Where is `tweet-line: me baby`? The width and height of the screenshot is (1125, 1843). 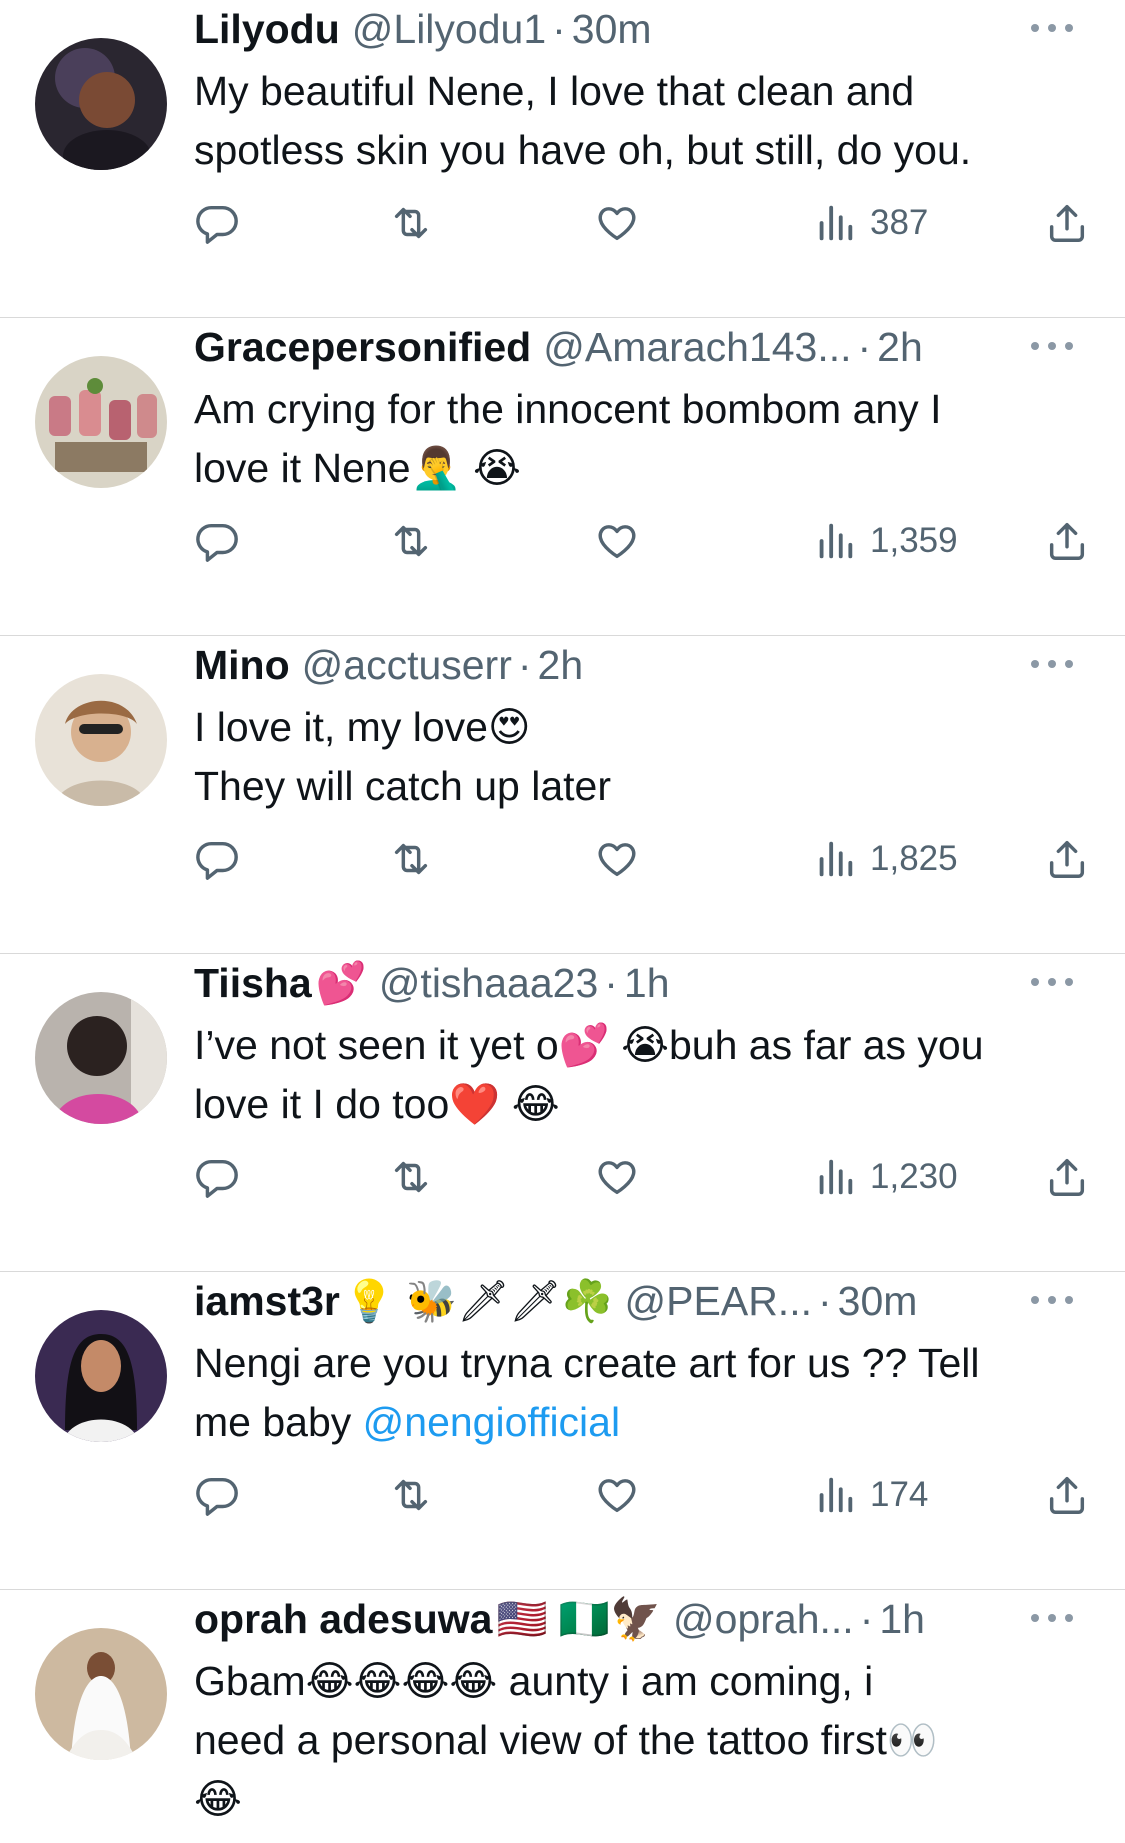
tweet-line: me baby is located at coordinates (278, 1422).